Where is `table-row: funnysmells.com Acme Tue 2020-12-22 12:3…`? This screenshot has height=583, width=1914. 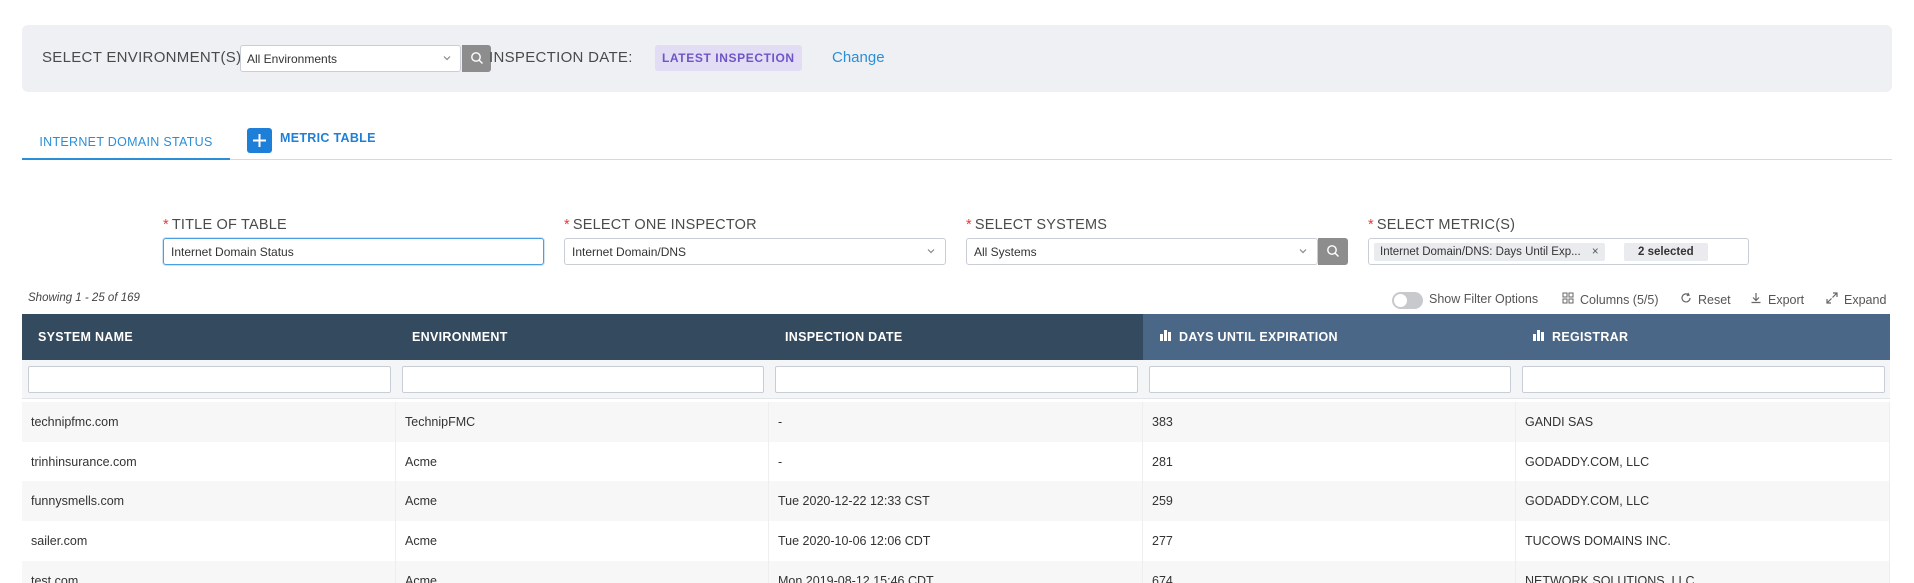 table-row: funnysmells.com Acme Tue 2020-12-22 12:3… is located at coordinates (956, 501).